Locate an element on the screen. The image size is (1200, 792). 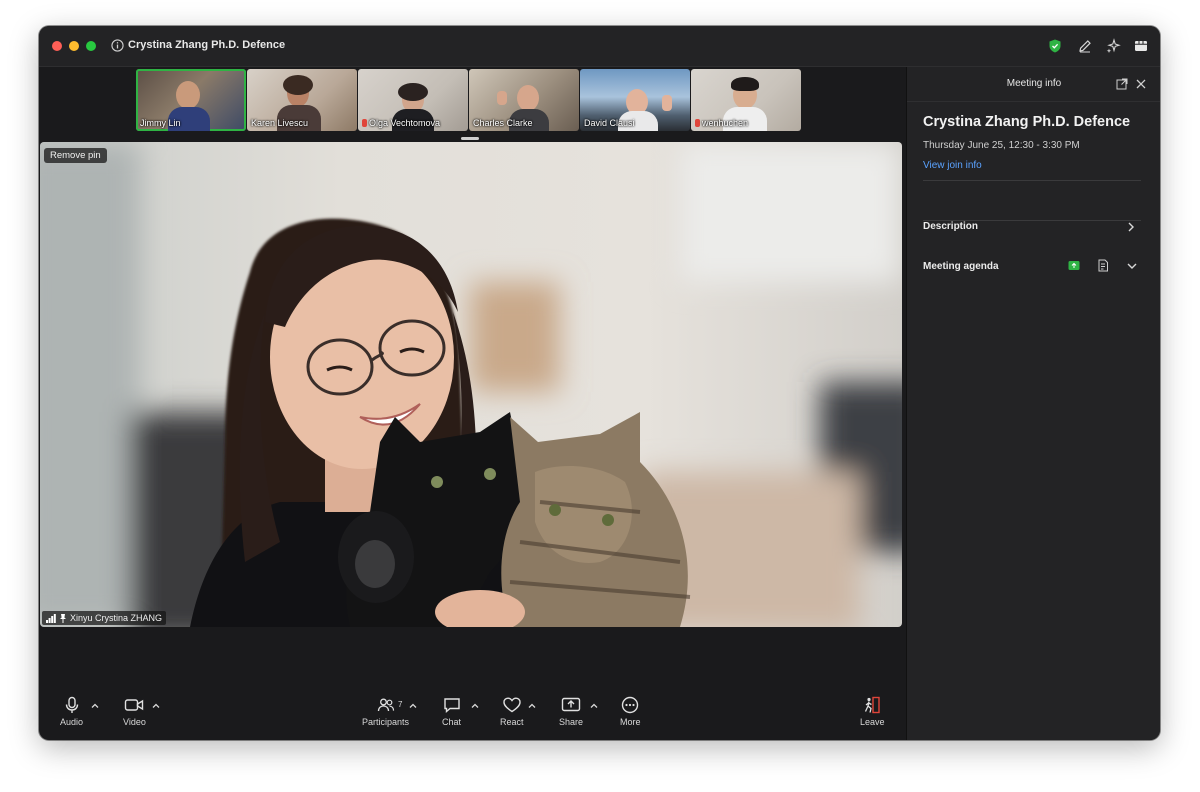
participant-name: wenhuchen is located at coordinates (725, 123).